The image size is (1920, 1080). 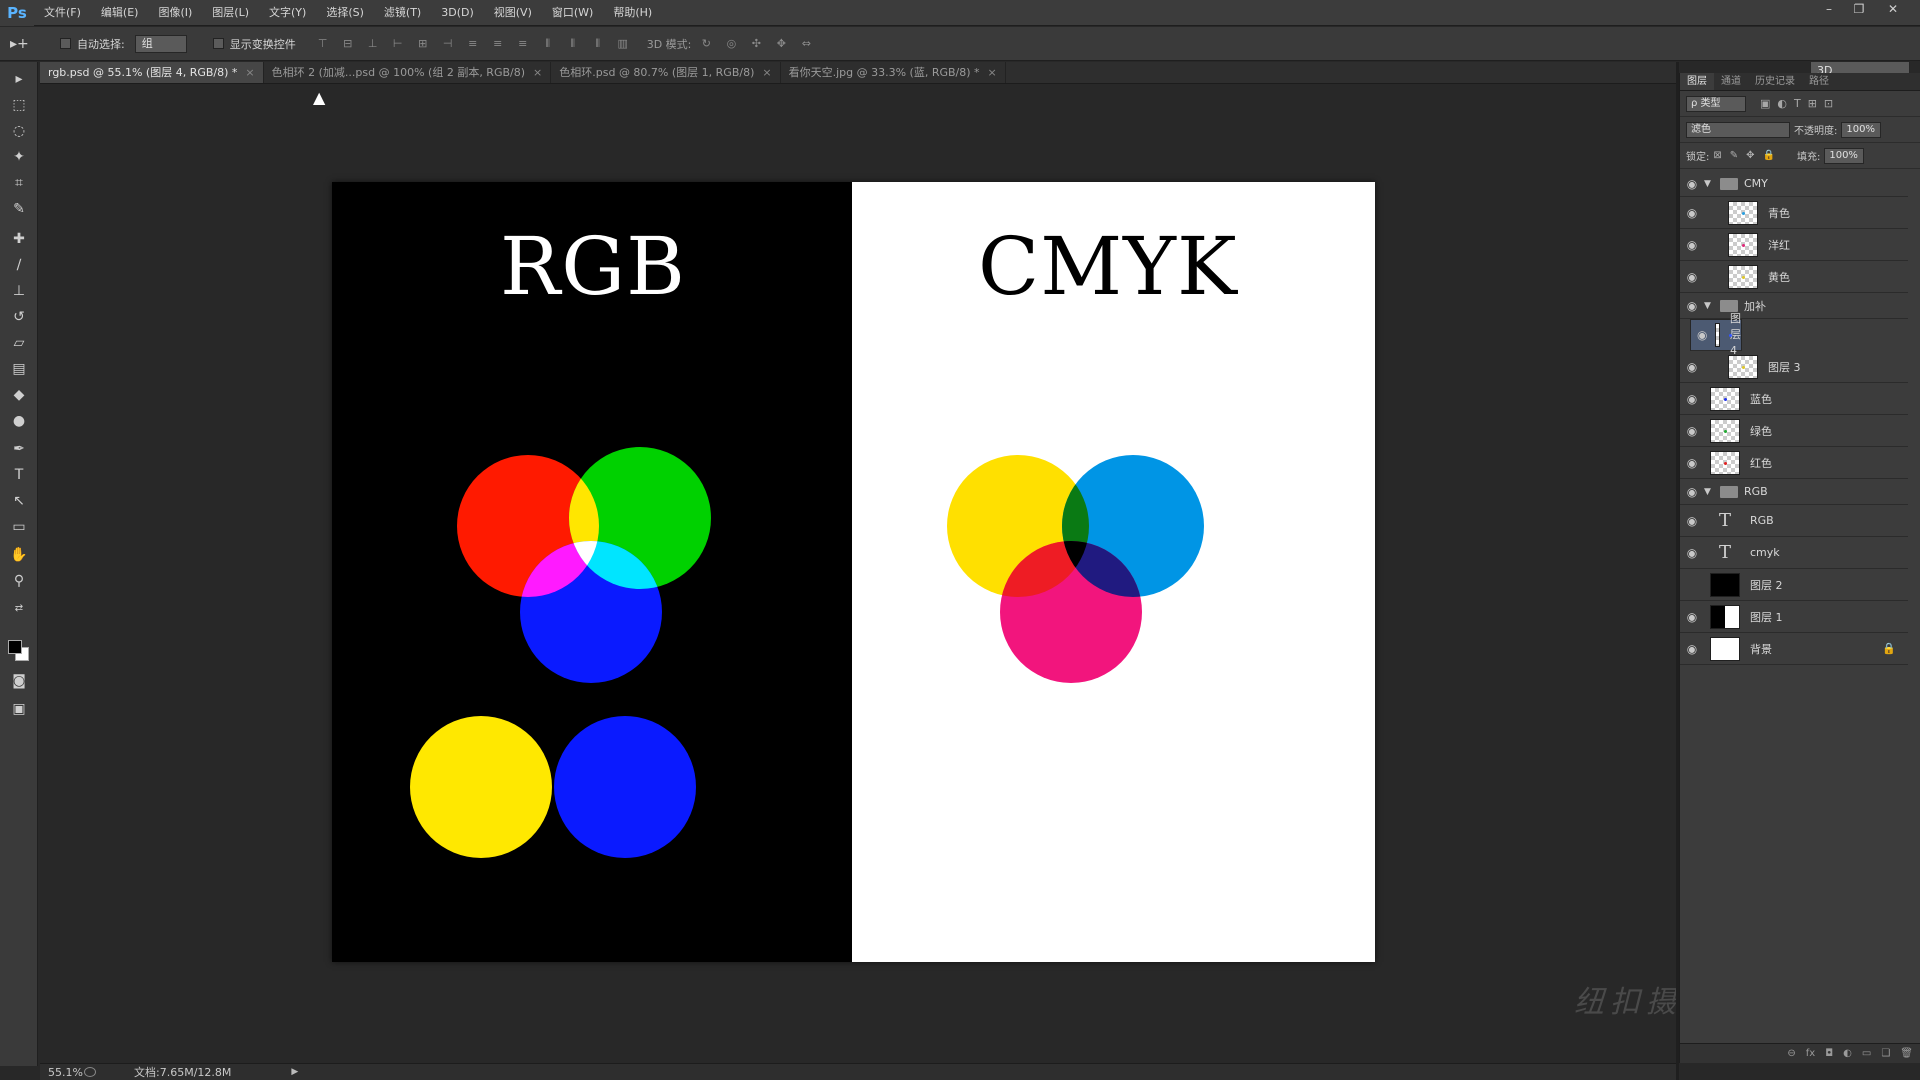 I want to click on crop-tool-icon: ⌗, so click(x=19, y=183).